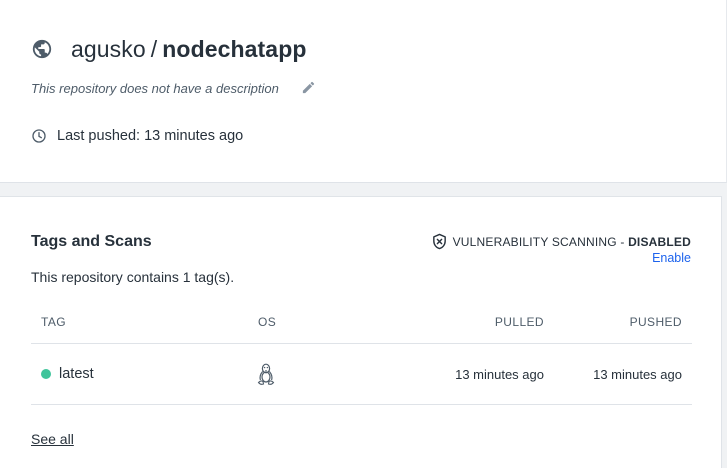  What do you see at coordinates (46, 374) in the screenshot?
I see `tag-status-dot` at bounding box center [46, 374].